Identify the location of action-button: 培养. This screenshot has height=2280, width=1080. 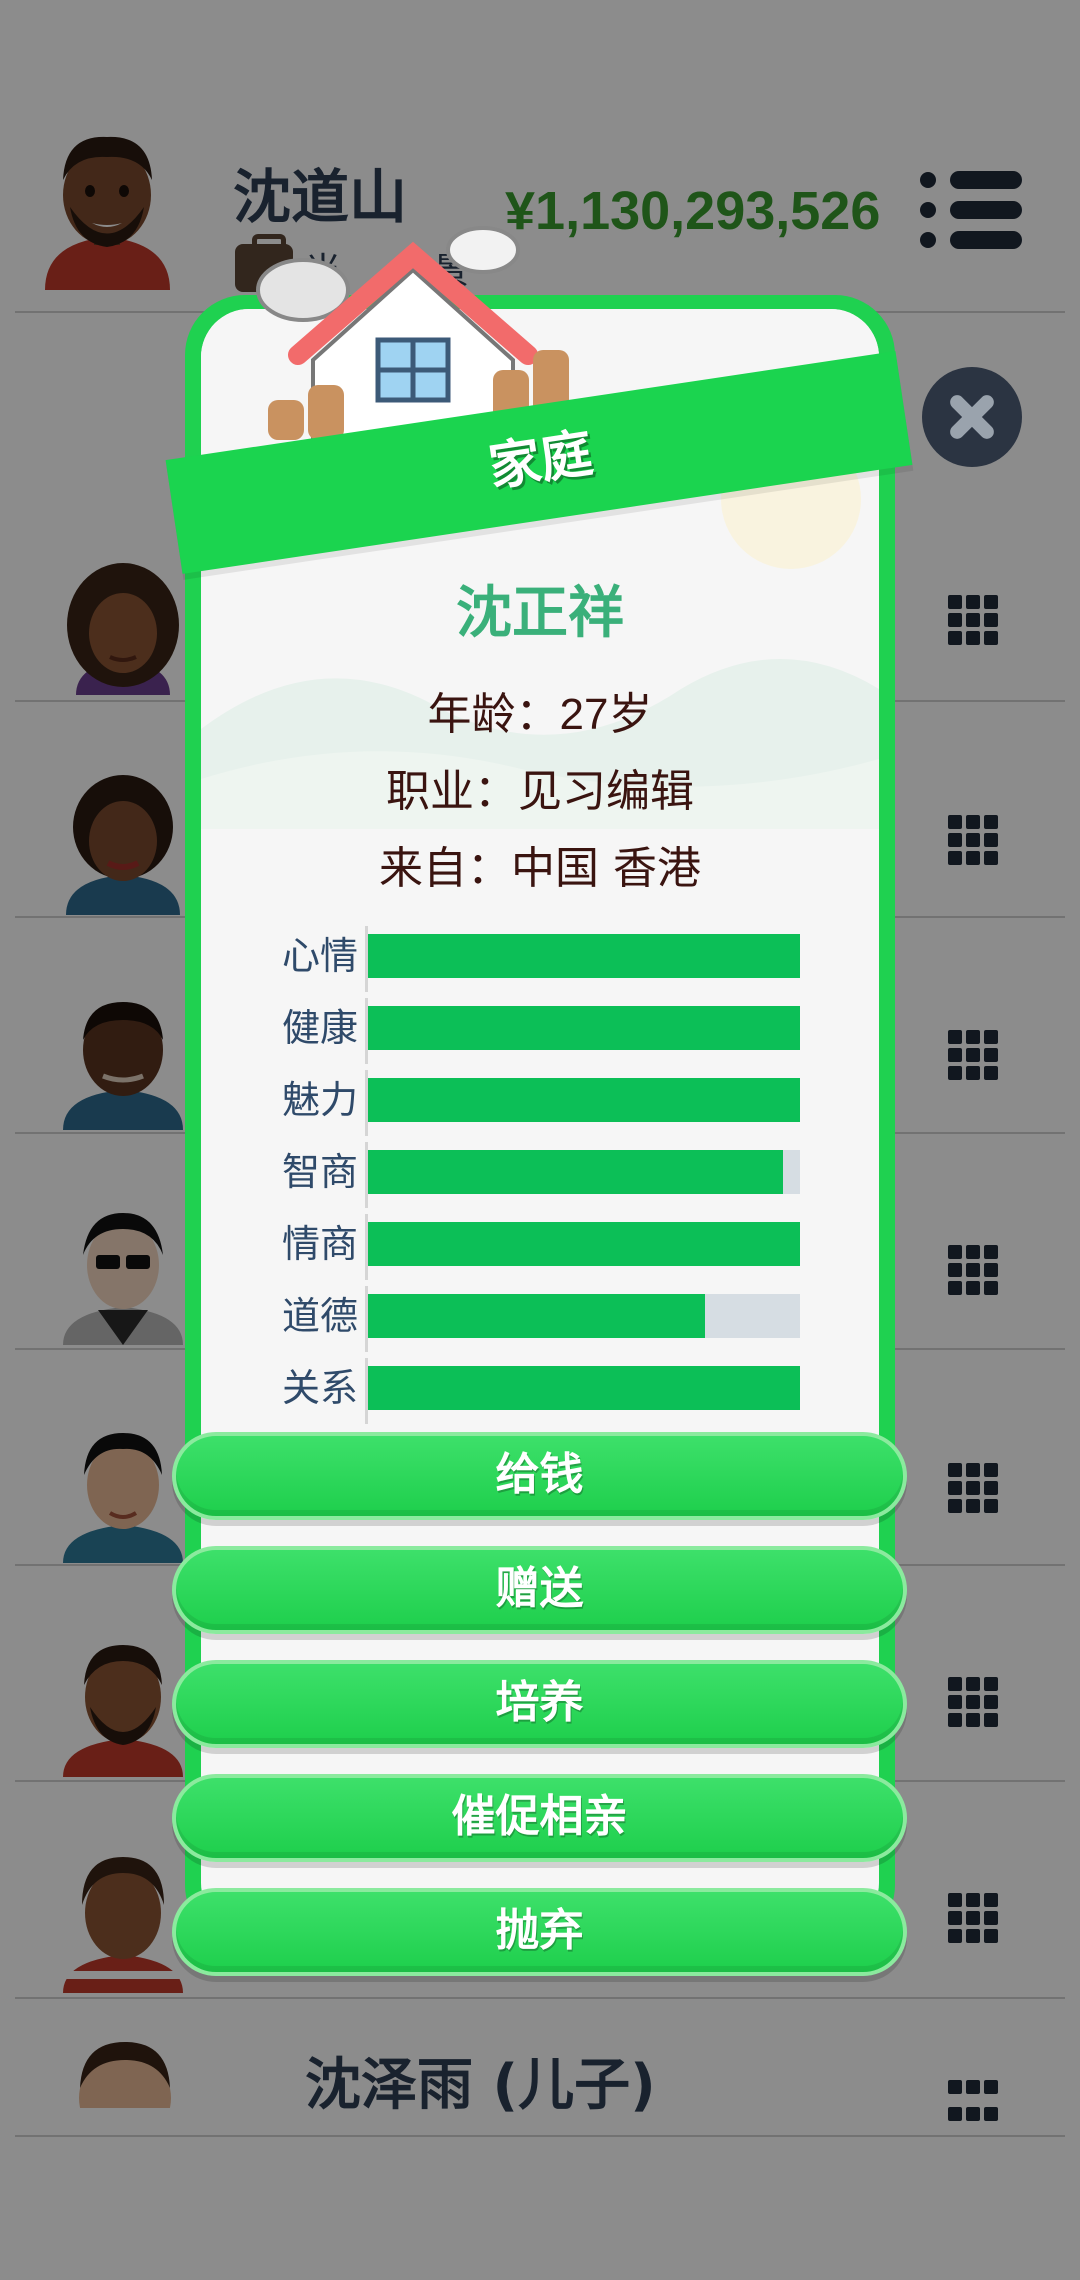
(539, 1704).